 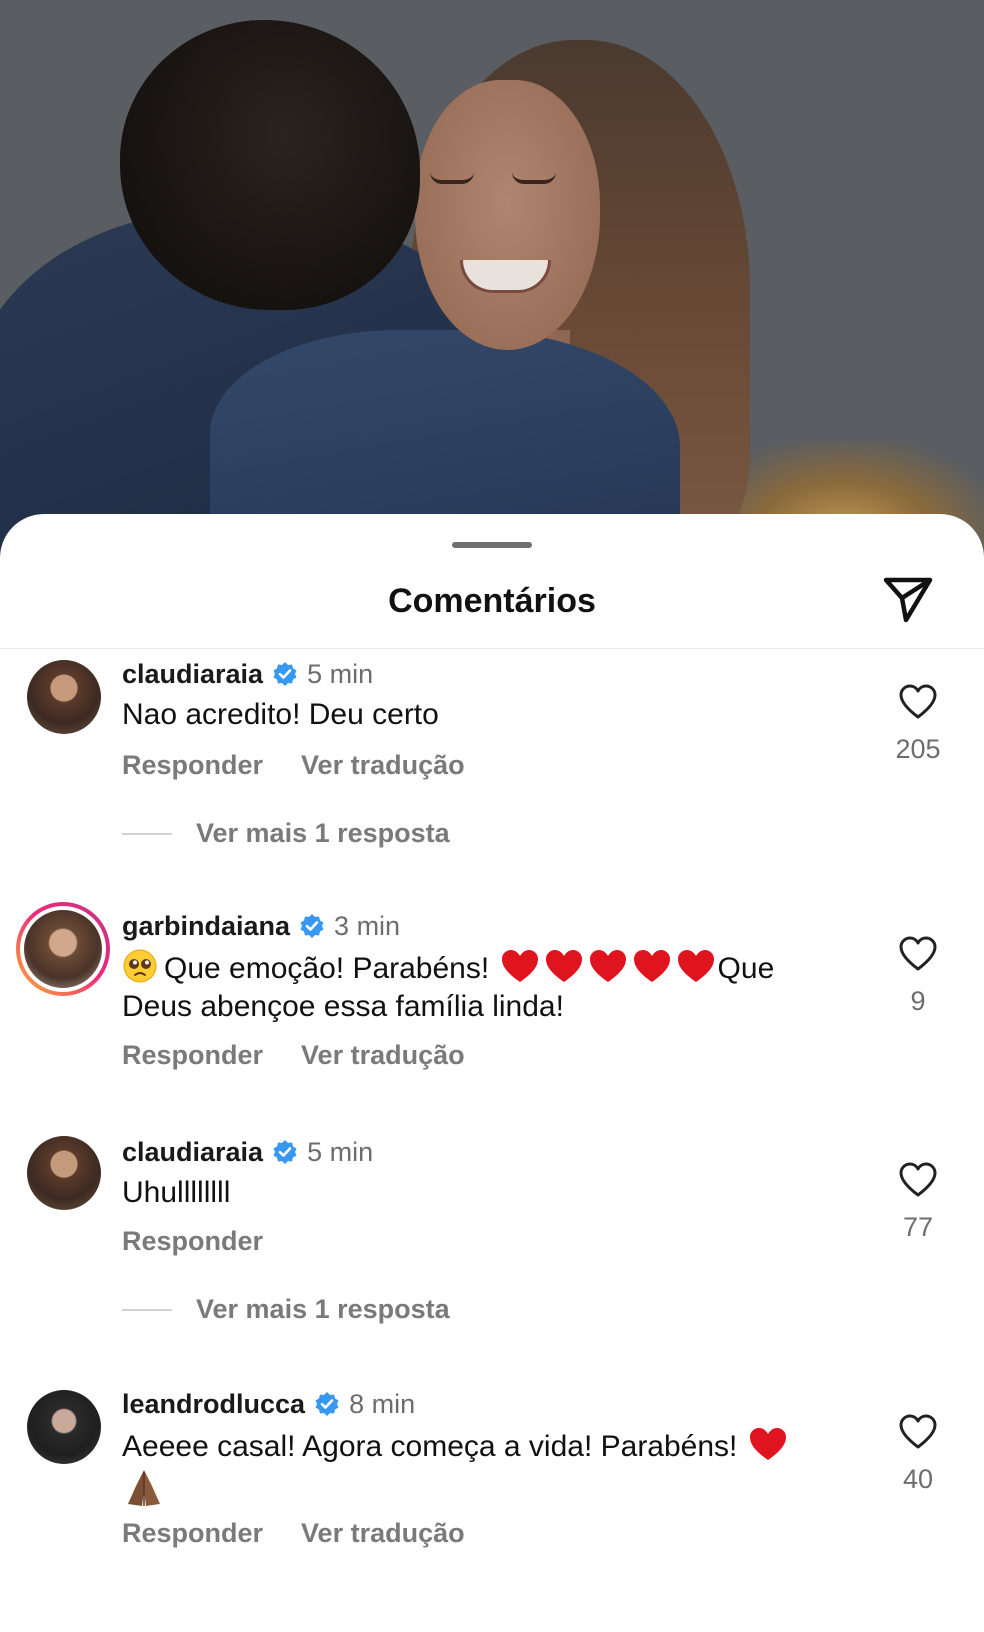 What do you see at coordinates (507, 215) in the screenshot?
I see `woman-face` at bounding box center [507, 215].